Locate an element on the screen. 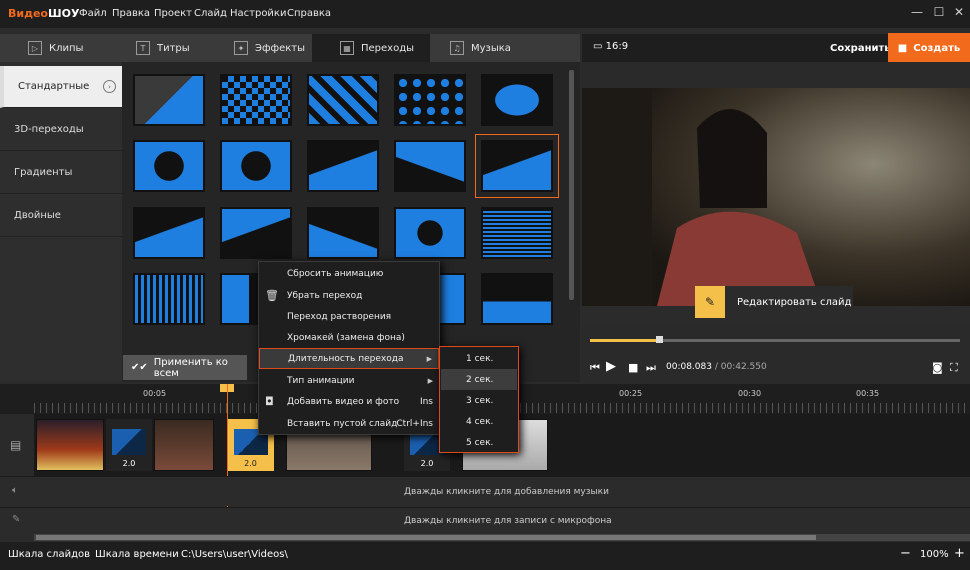  tab-transitions: ▦ Переходы is located at coordinates (371, 48).